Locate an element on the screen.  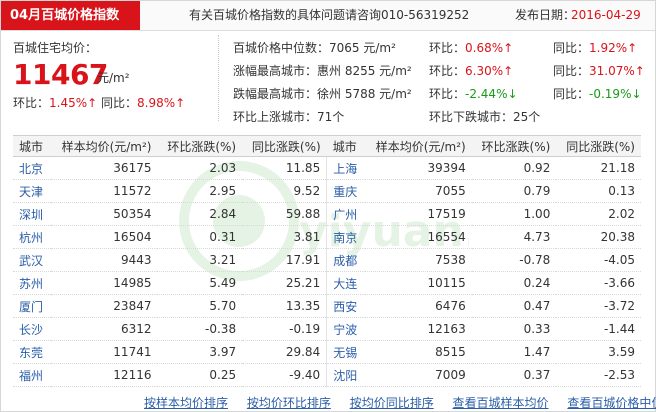
cell-city-2: 成都 is located at coordinates (345, 260).